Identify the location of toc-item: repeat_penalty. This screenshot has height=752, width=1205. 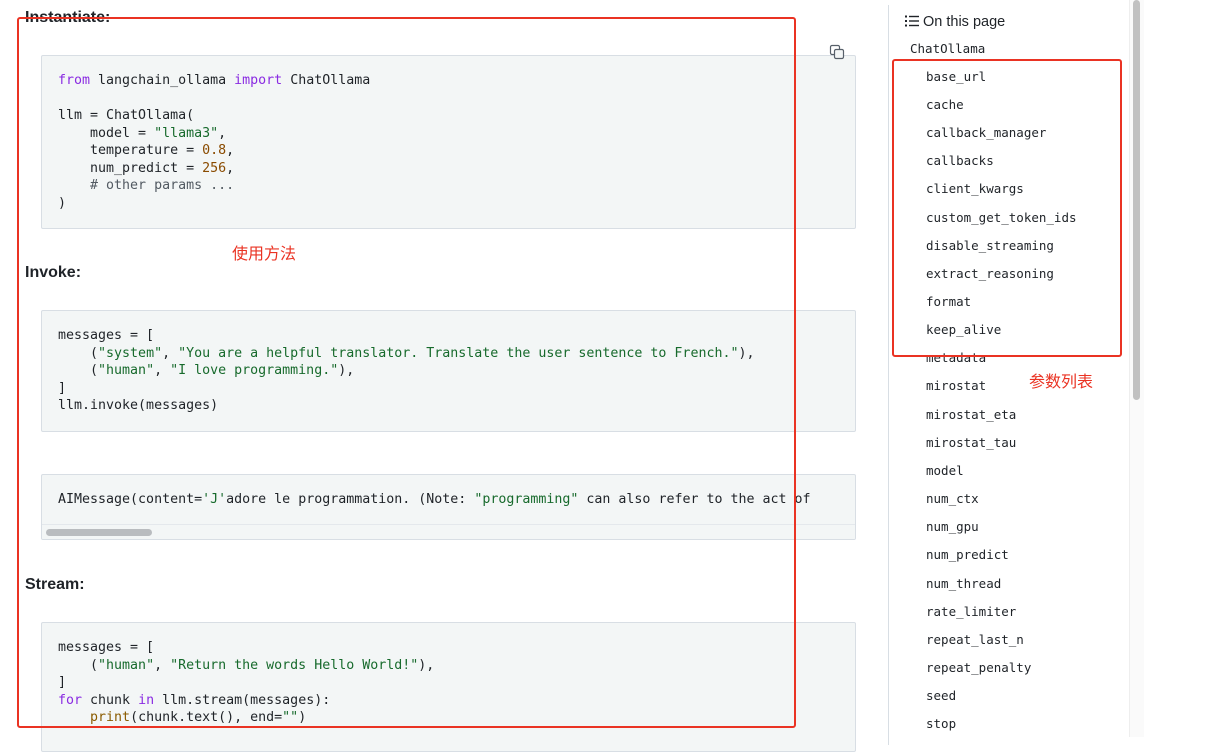
(978, 667).